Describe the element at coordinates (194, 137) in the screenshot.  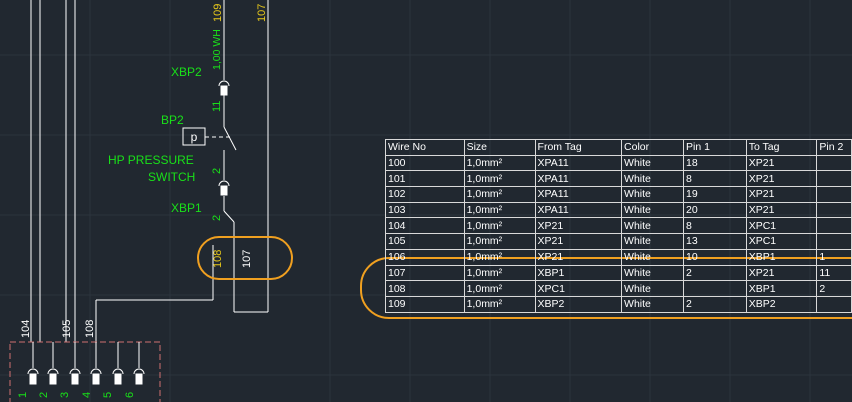
I see `pressure-symbol: p` at that location.